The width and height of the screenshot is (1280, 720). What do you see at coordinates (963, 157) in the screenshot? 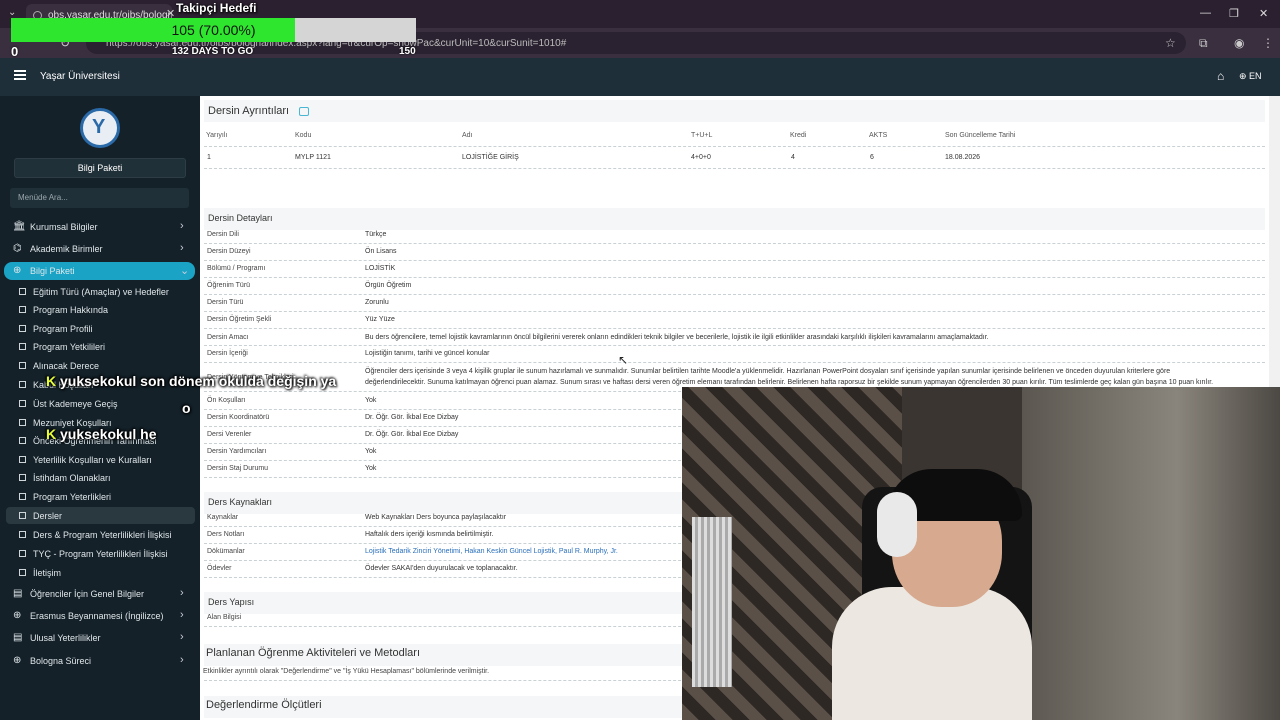
I see `table-cell: 18.08.2026` at bounding box center [963, 157].